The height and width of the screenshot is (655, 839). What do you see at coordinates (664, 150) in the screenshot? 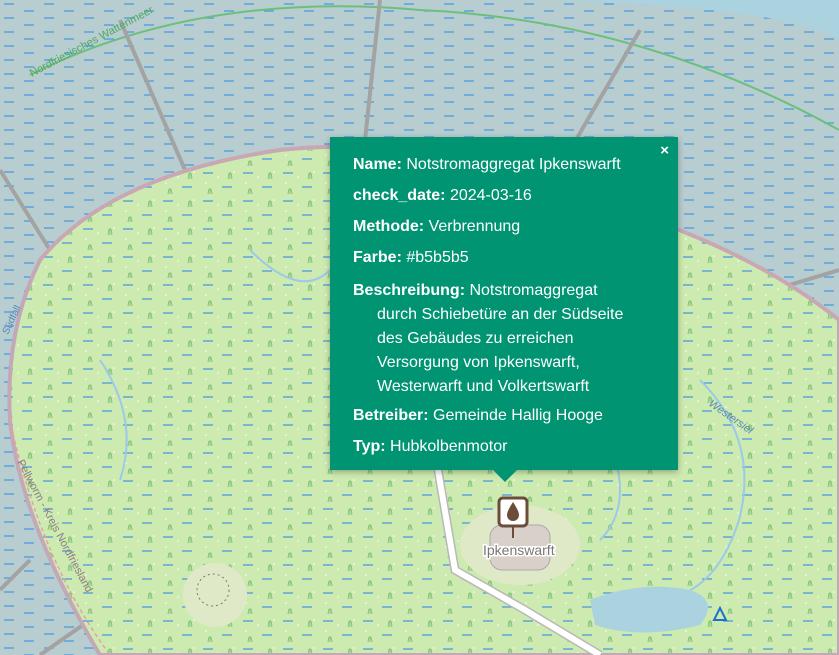
I see `close-icon: ×` at bounding box center [664, 150].